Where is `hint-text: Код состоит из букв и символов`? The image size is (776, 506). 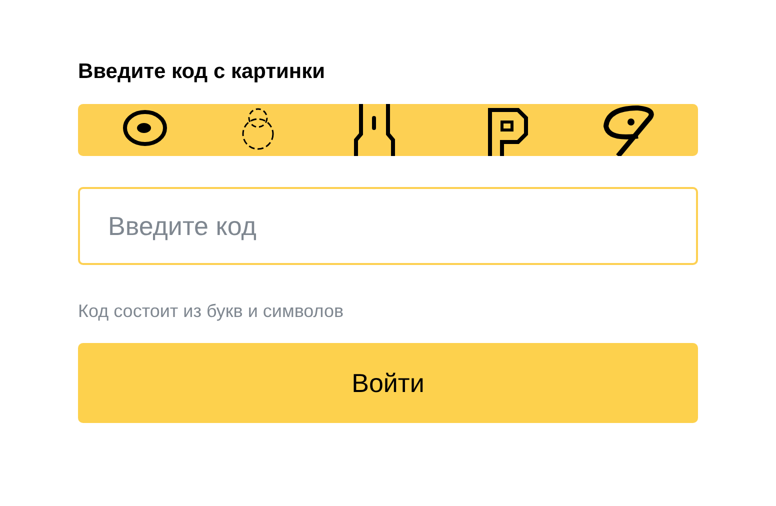 hint-text: Код состоит из букв и символов is located at coordinates (211, 311).